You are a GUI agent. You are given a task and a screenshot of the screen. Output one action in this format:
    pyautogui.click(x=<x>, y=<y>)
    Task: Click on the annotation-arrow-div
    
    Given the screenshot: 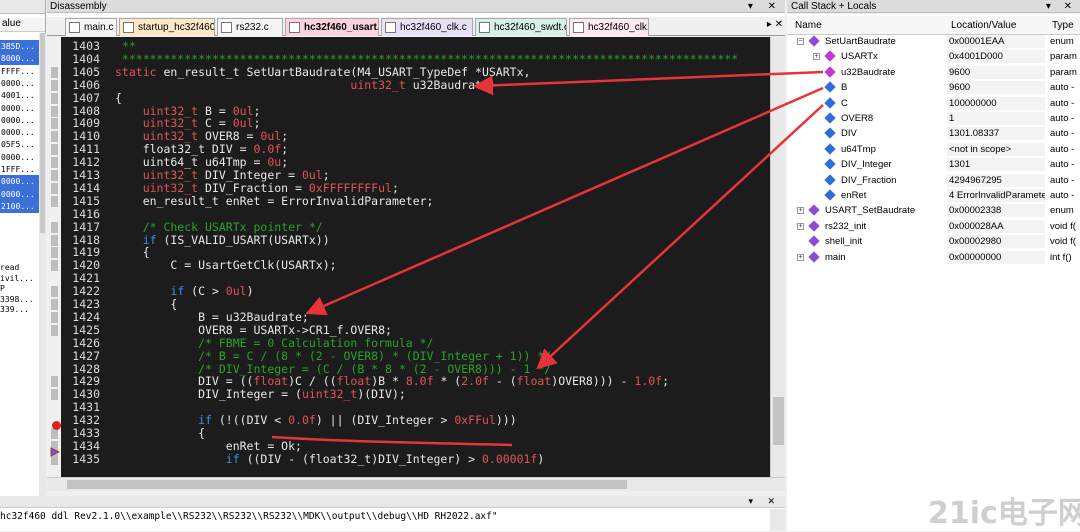 What is the action you would take?
    pyautogui.click(x=680, y=237)
    